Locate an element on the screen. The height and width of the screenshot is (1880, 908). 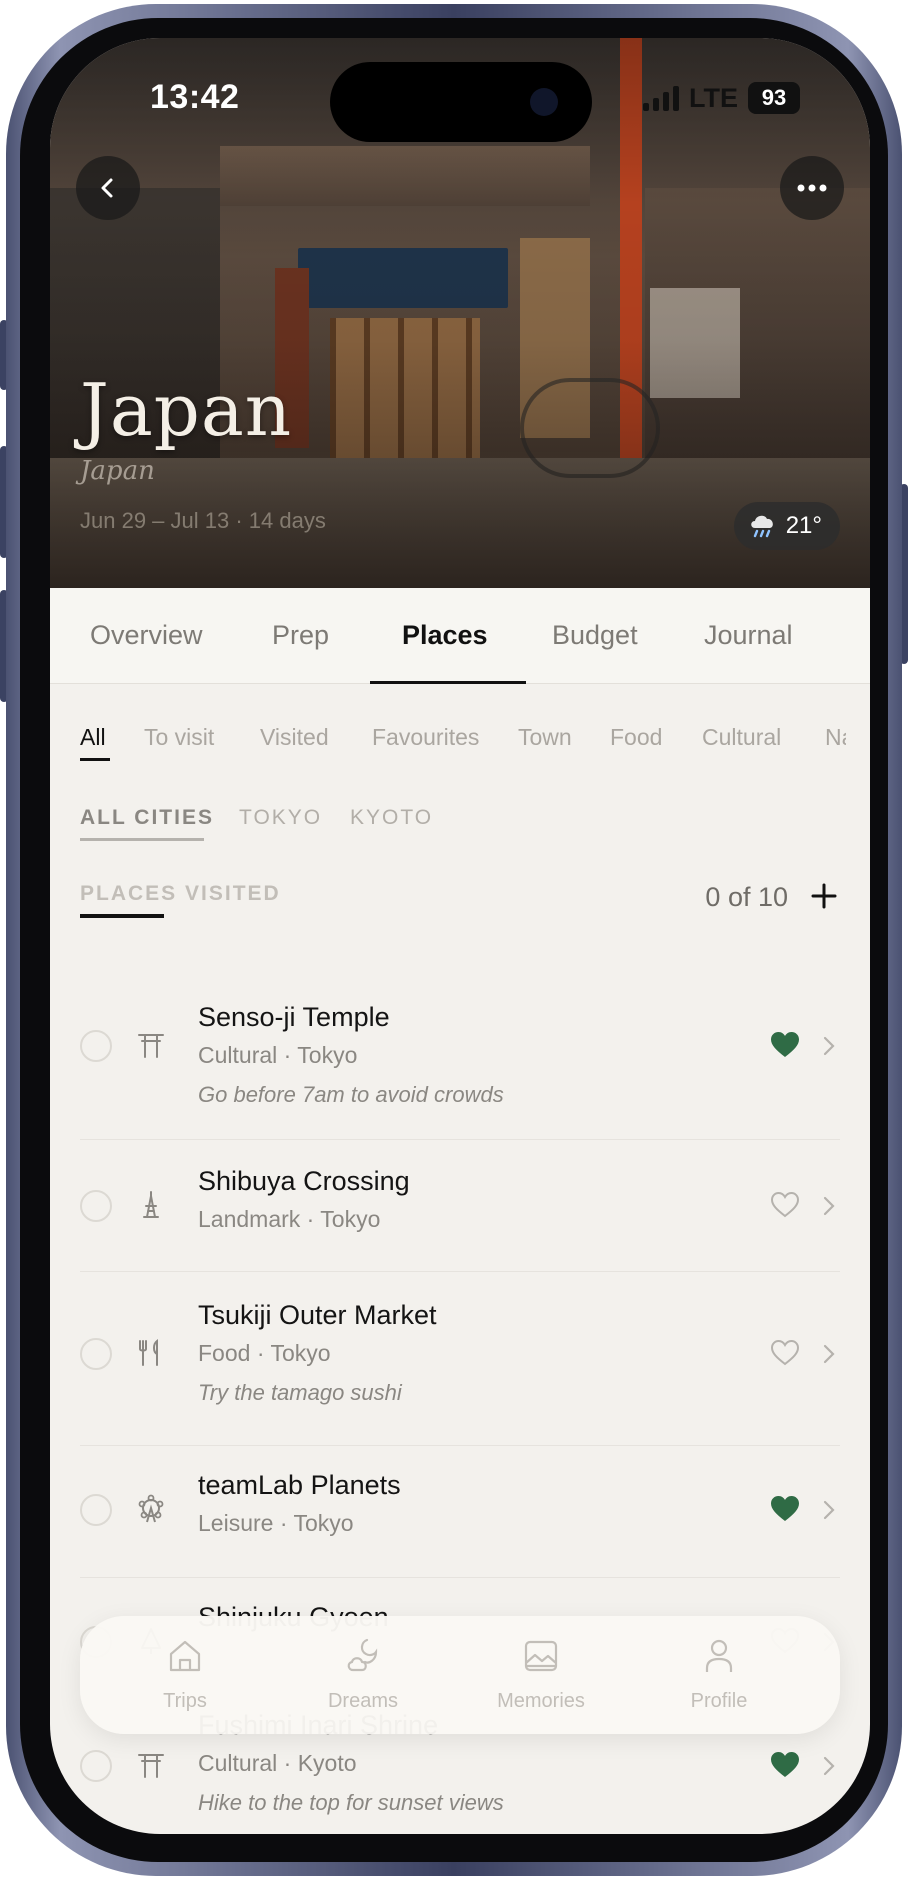
more-button is located at coordinates (812, 188).